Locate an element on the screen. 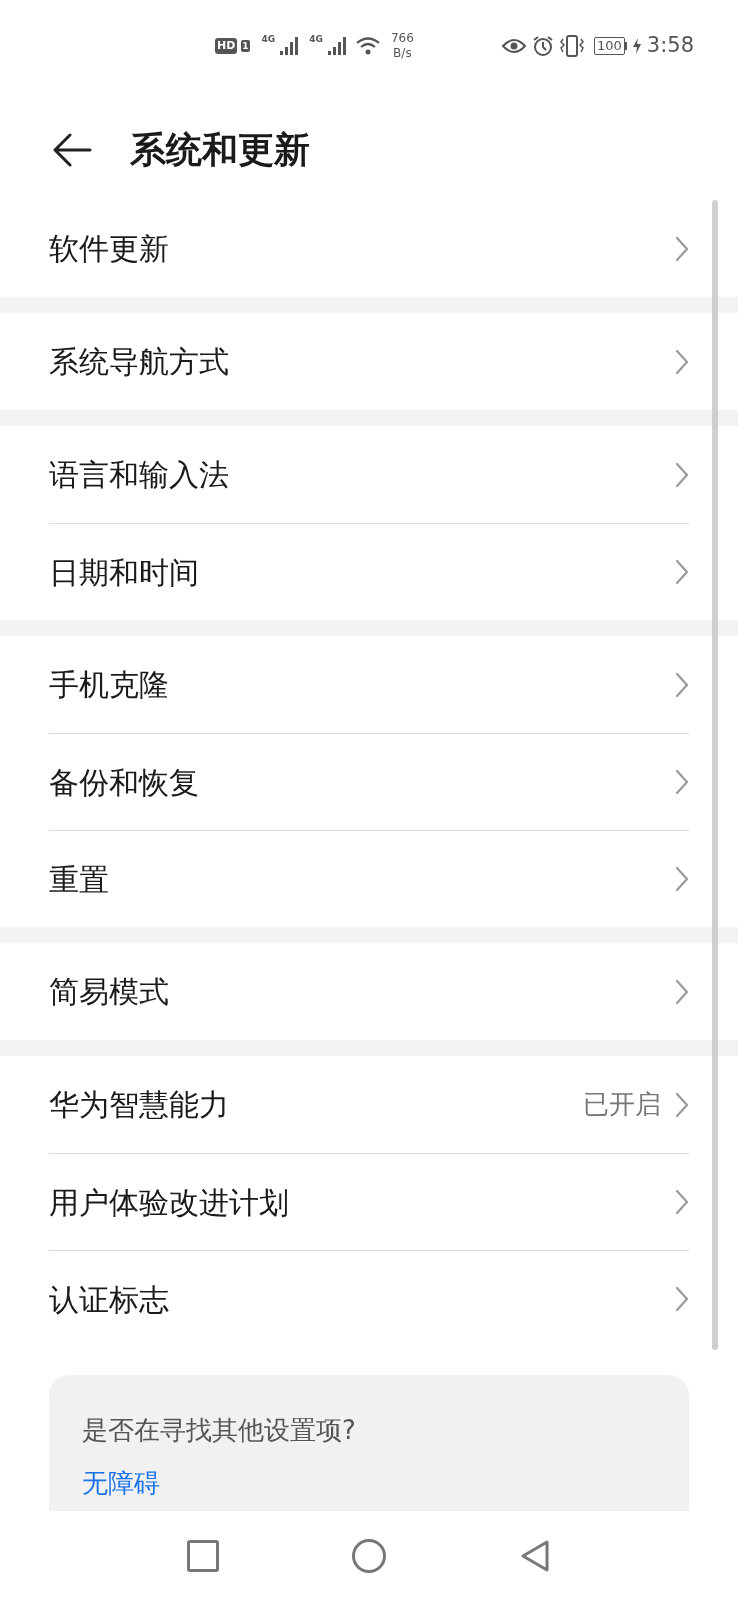  triangle-back-icon is located at coordinates (535, 1556).